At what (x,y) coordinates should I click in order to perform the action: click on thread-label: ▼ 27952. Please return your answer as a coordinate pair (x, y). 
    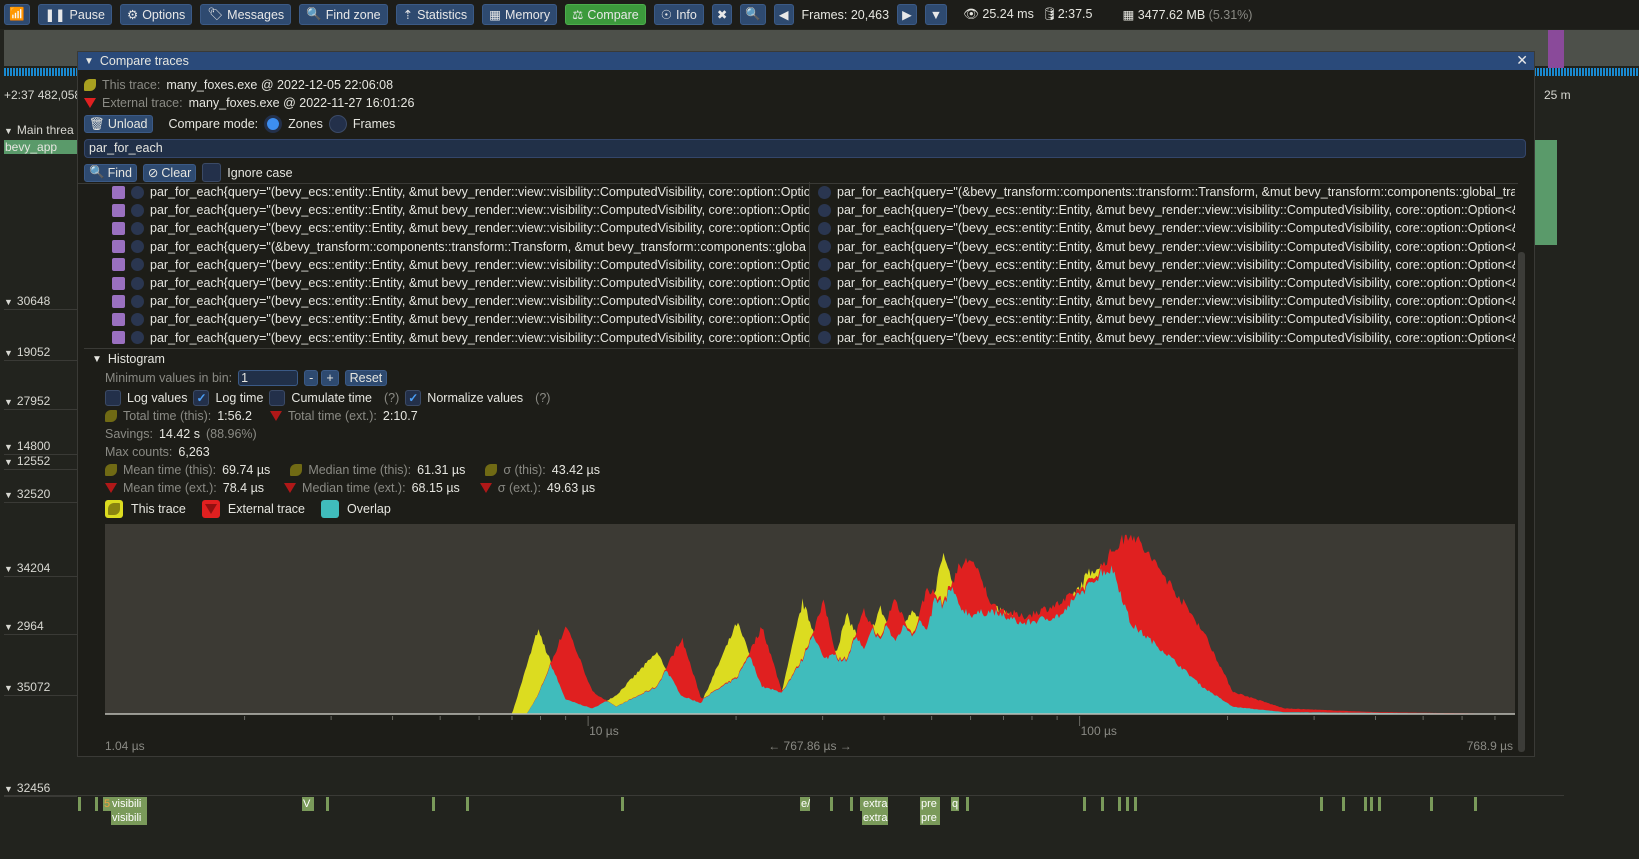
    Looking at the image, I should click on (27, 401).